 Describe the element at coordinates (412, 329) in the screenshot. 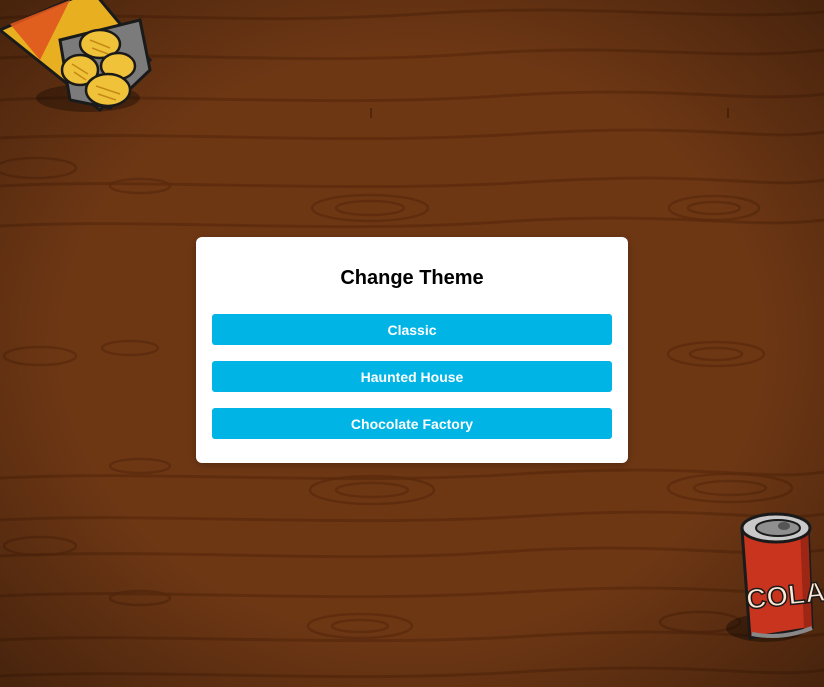

I see `classic-theme-button: Classic` at that location.